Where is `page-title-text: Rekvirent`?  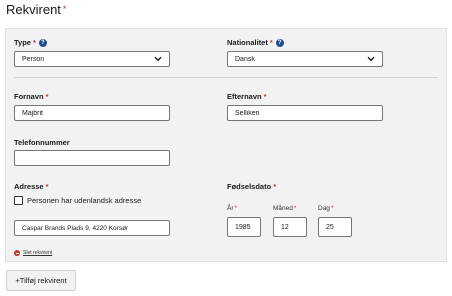 page-title-text: Rekvirent is located at coordinates (33, 9).